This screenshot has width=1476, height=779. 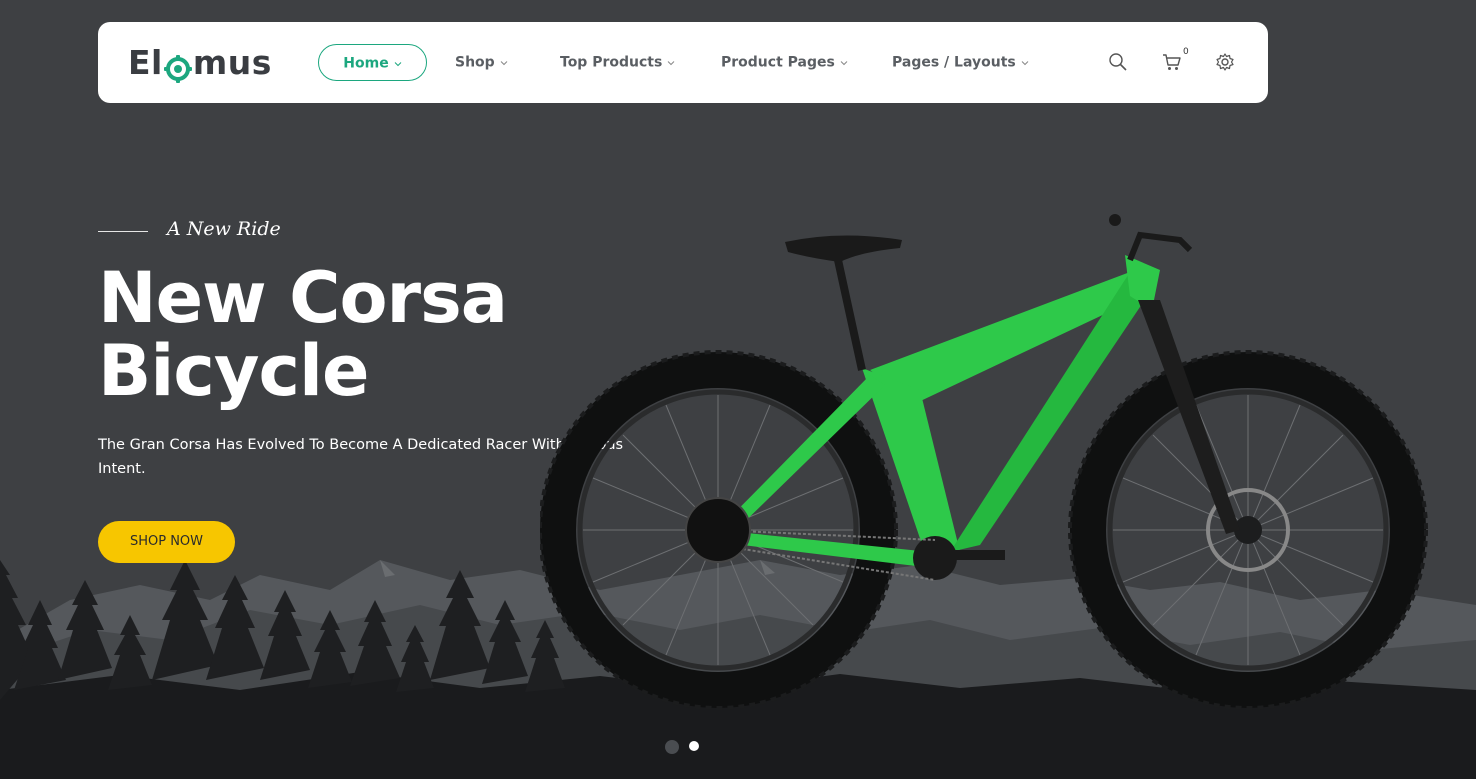 What do you see at coordinates (366, 63) in the screenshot?
I see `nav-home-label: Home` at bounding box center [366, 63].